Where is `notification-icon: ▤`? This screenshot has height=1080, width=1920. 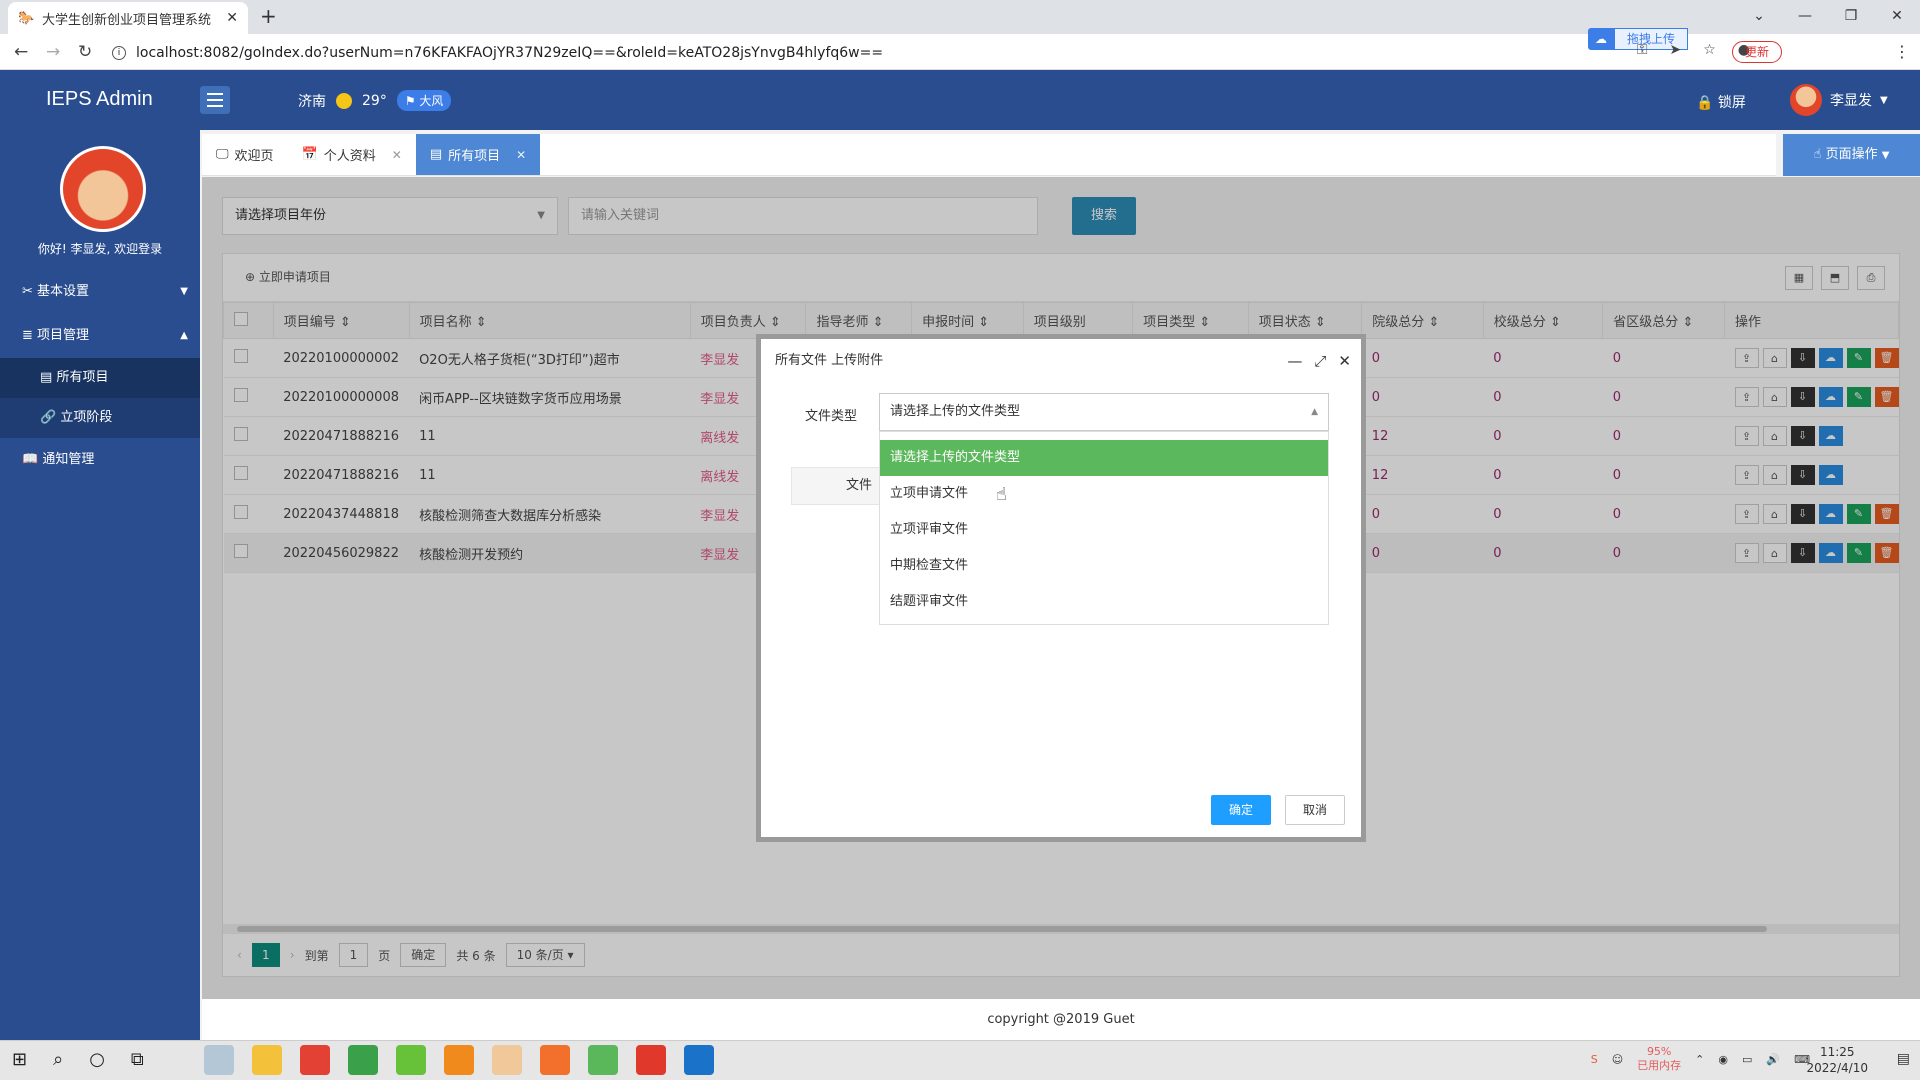
notification-icon: ▤ is located at coordinates (1903, 1059).